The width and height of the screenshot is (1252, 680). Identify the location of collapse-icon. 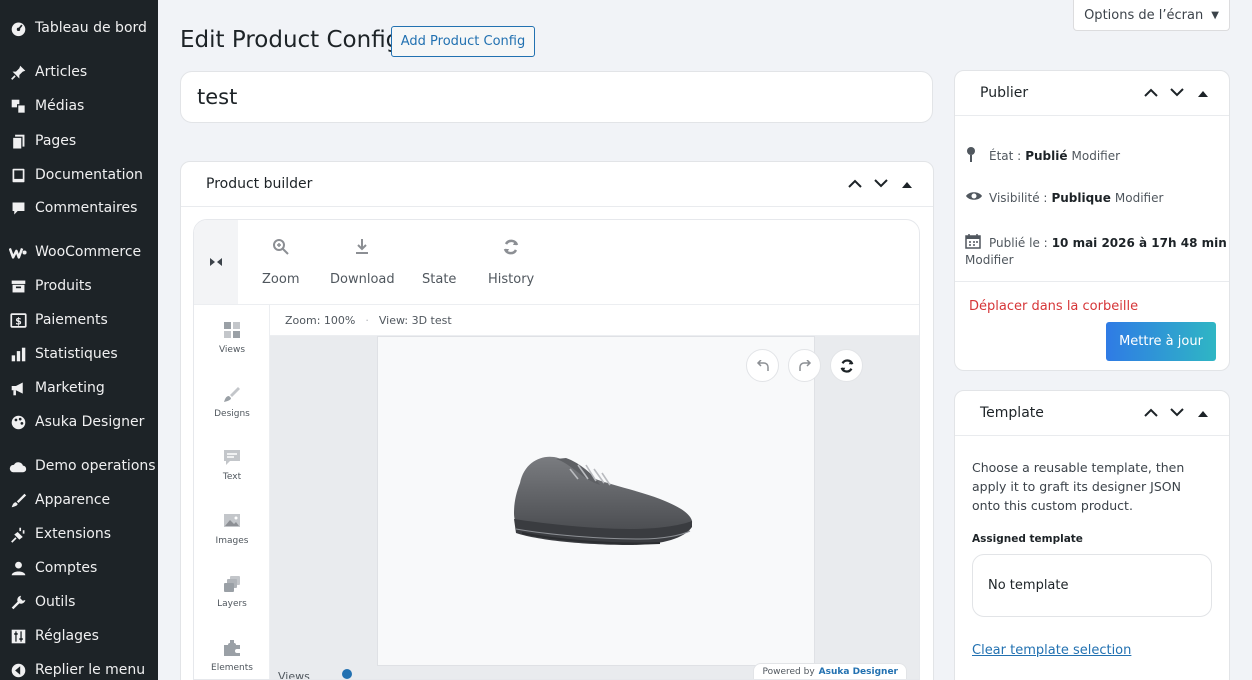
(18, 670).